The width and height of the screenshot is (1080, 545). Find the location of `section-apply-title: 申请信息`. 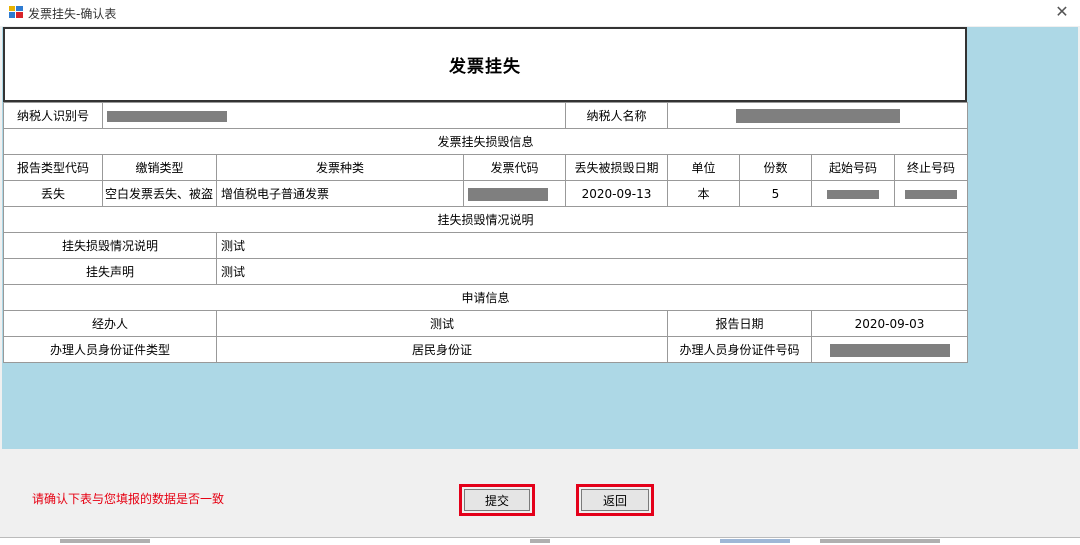

section-apply-title: 申请信息 is located at coordinates (485, 297).